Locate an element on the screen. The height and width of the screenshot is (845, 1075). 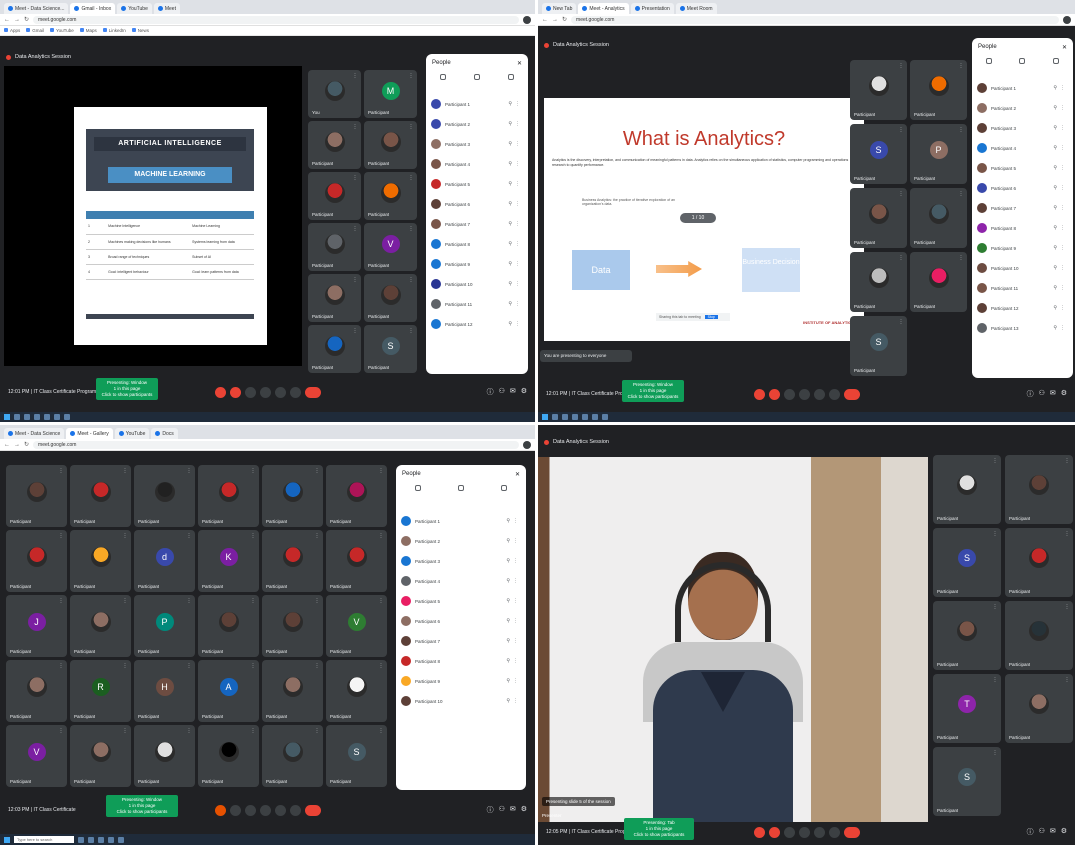
more-options-button is located at coordinates (295, 810).